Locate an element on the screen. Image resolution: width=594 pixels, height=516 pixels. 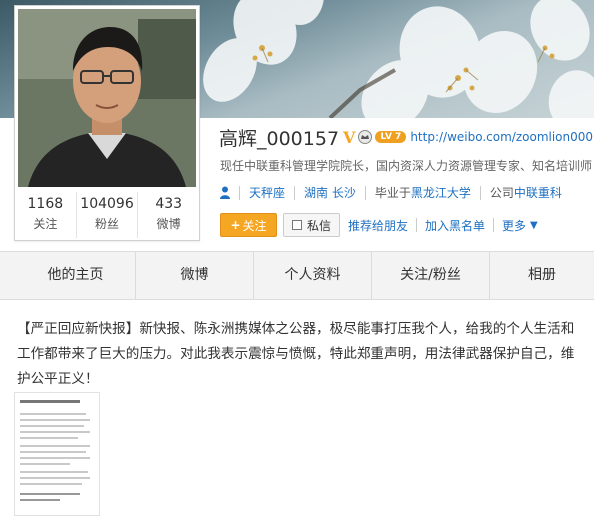
avatar-portrait is located at coordinates (107, 98).